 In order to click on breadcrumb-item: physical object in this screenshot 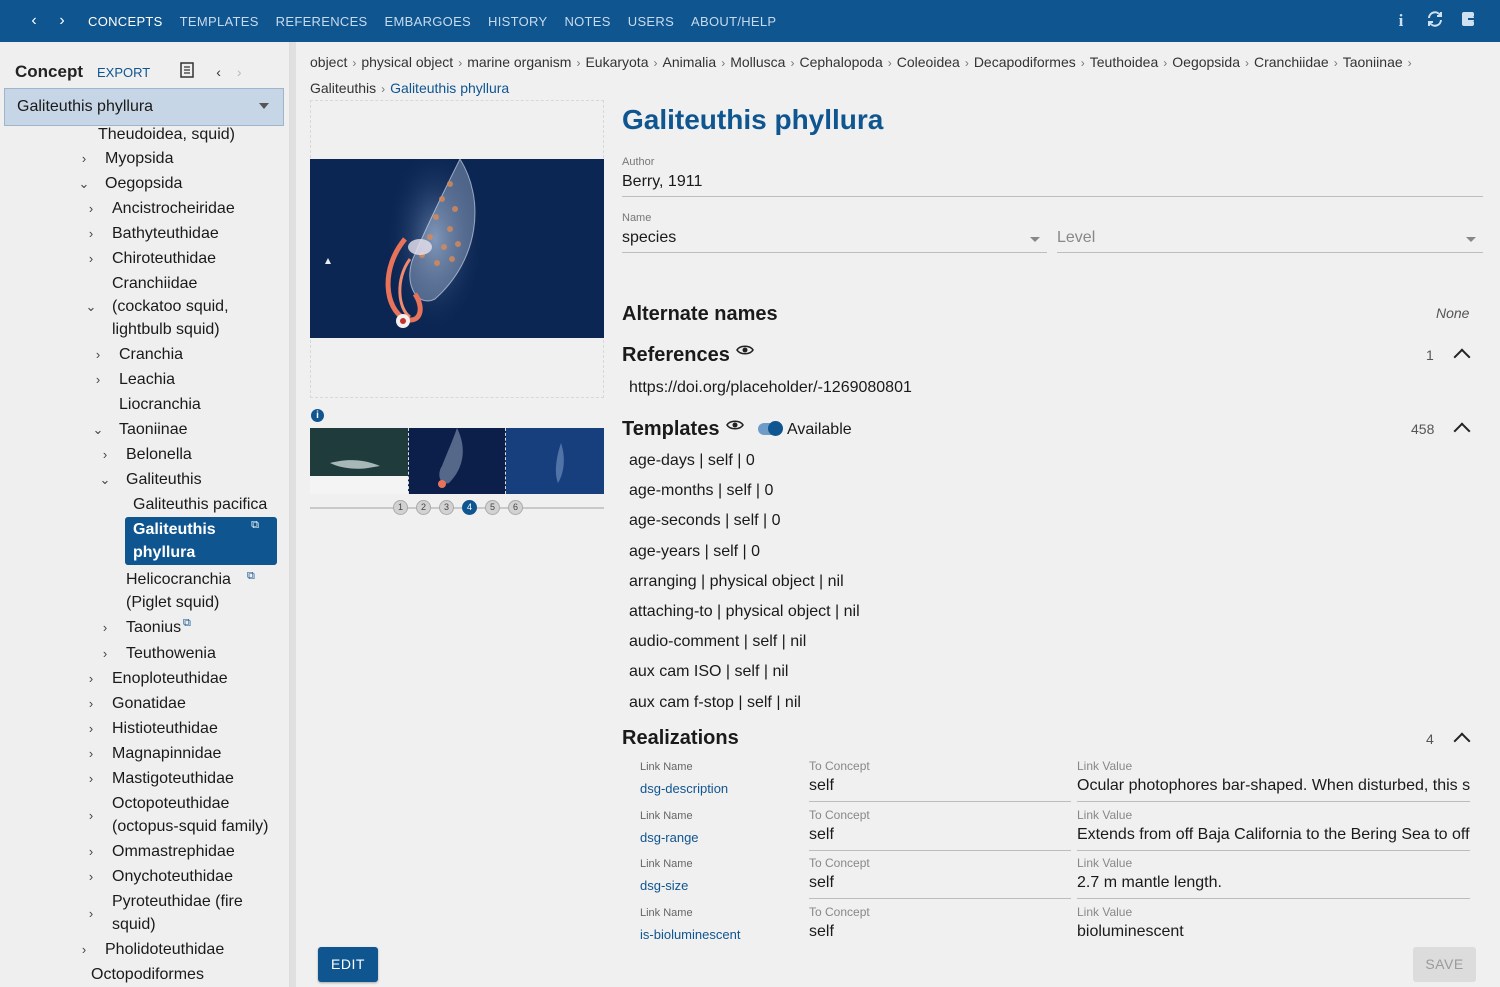, I will do `click(407, 62)`.